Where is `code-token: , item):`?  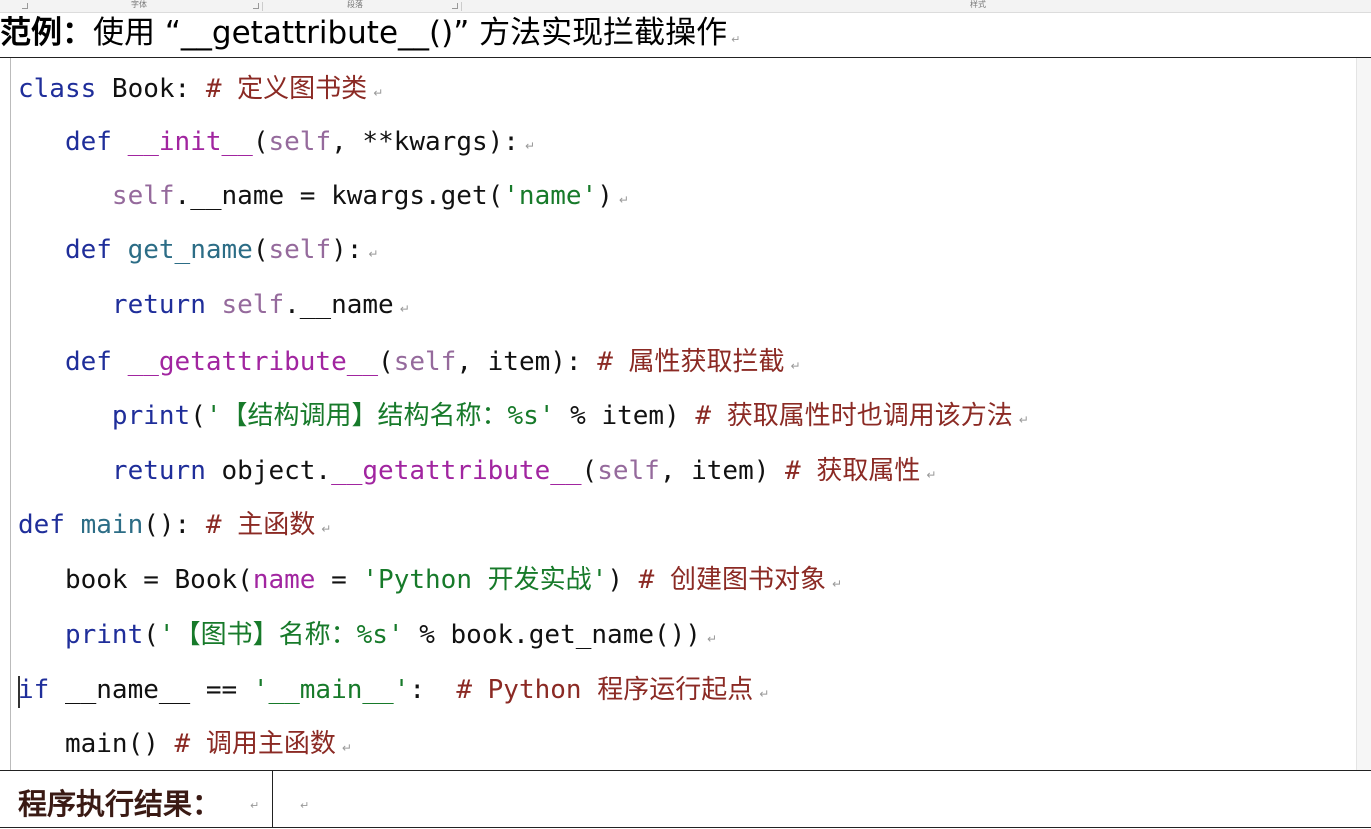 code-token: , item): is located at coordinates (527, 362).